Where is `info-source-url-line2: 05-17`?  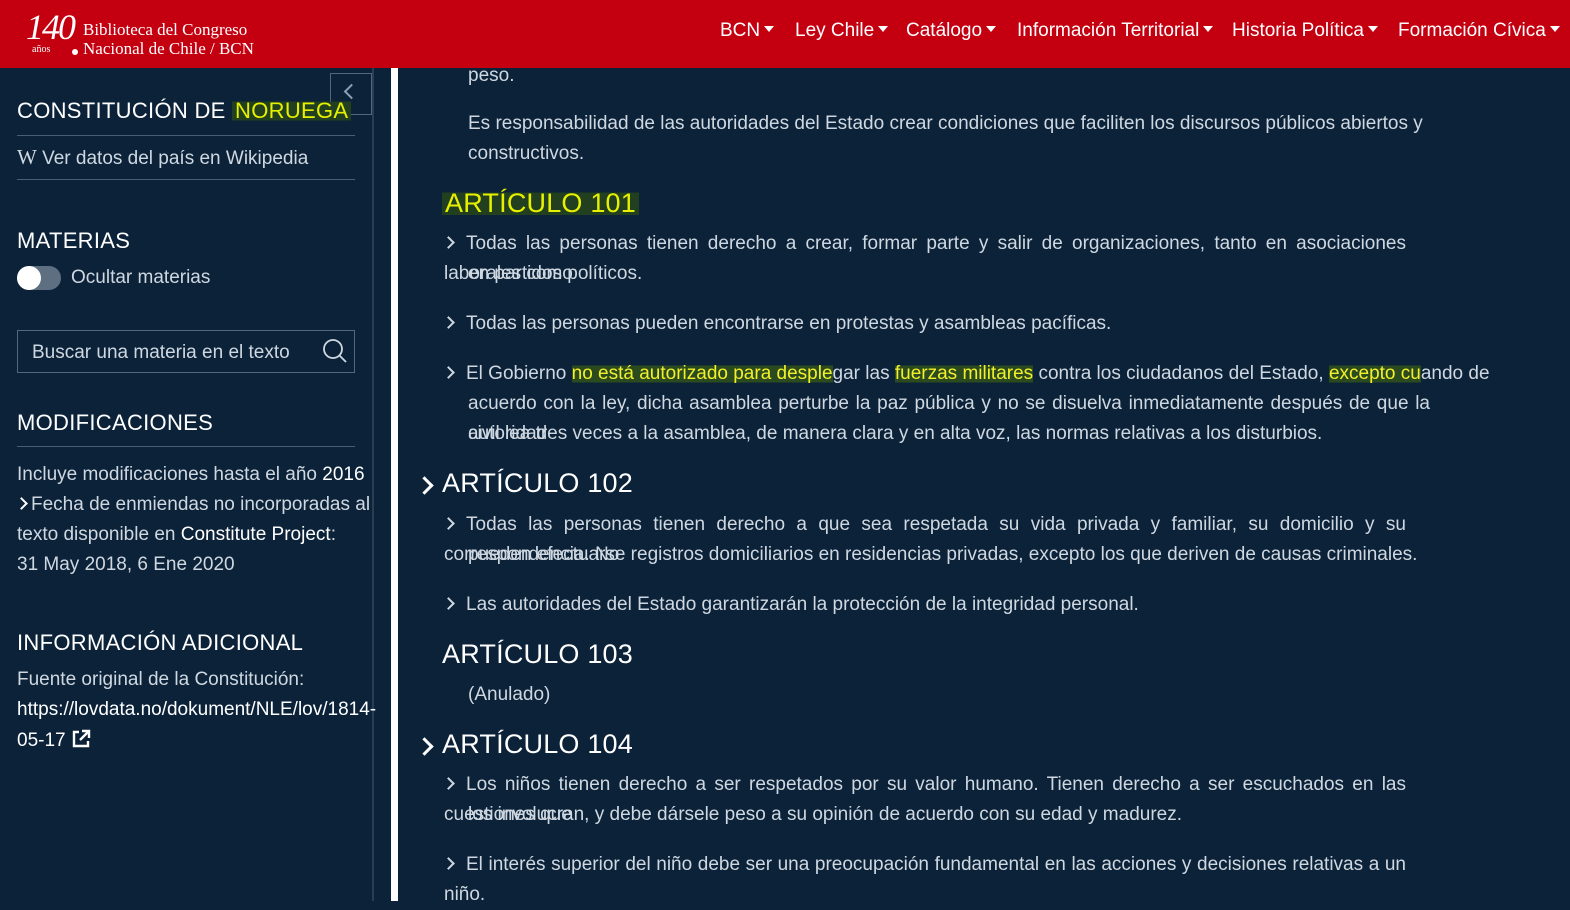 info-source-url-line2: 05-17 is located at coordinates (54, 740).